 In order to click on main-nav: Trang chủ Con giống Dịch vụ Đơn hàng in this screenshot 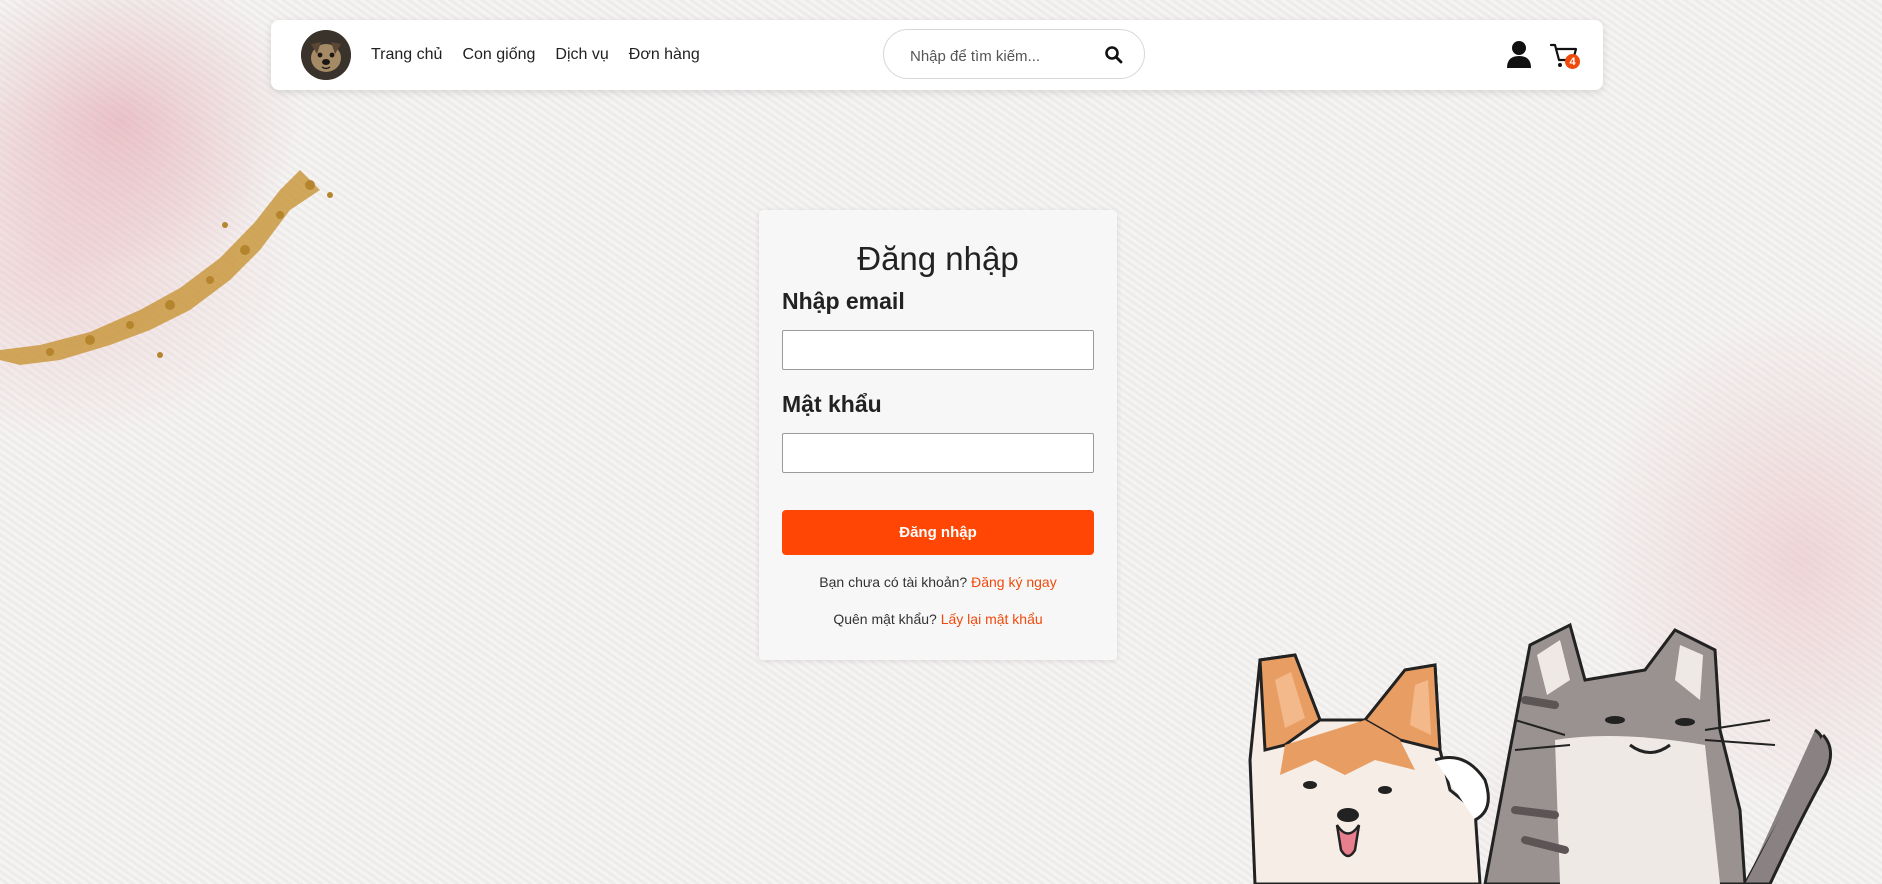, I will do `click(535, 55)`.